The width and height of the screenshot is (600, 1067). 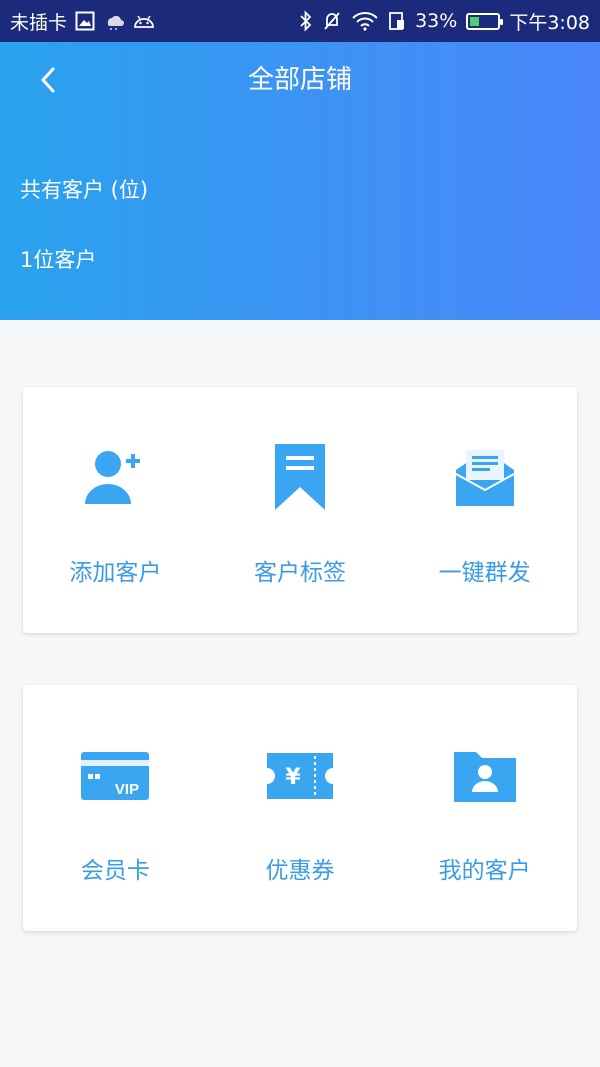 I want to click on my-customers-label: 我的客户, so click(x=484, y=871).